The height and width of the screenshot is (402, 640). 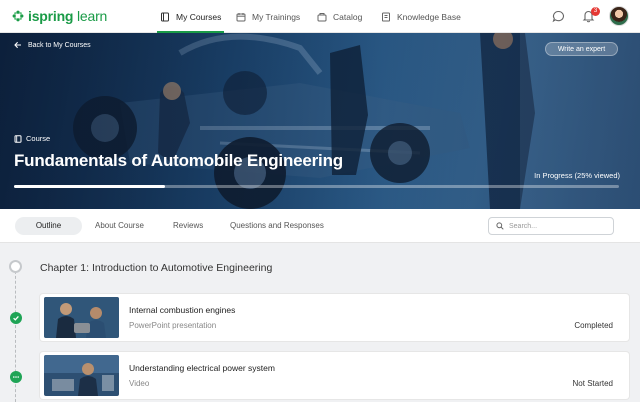 What do you see at coordinates (500, 226) in the screenshot?
I see `search-icon` at bounding box center [500, 226].